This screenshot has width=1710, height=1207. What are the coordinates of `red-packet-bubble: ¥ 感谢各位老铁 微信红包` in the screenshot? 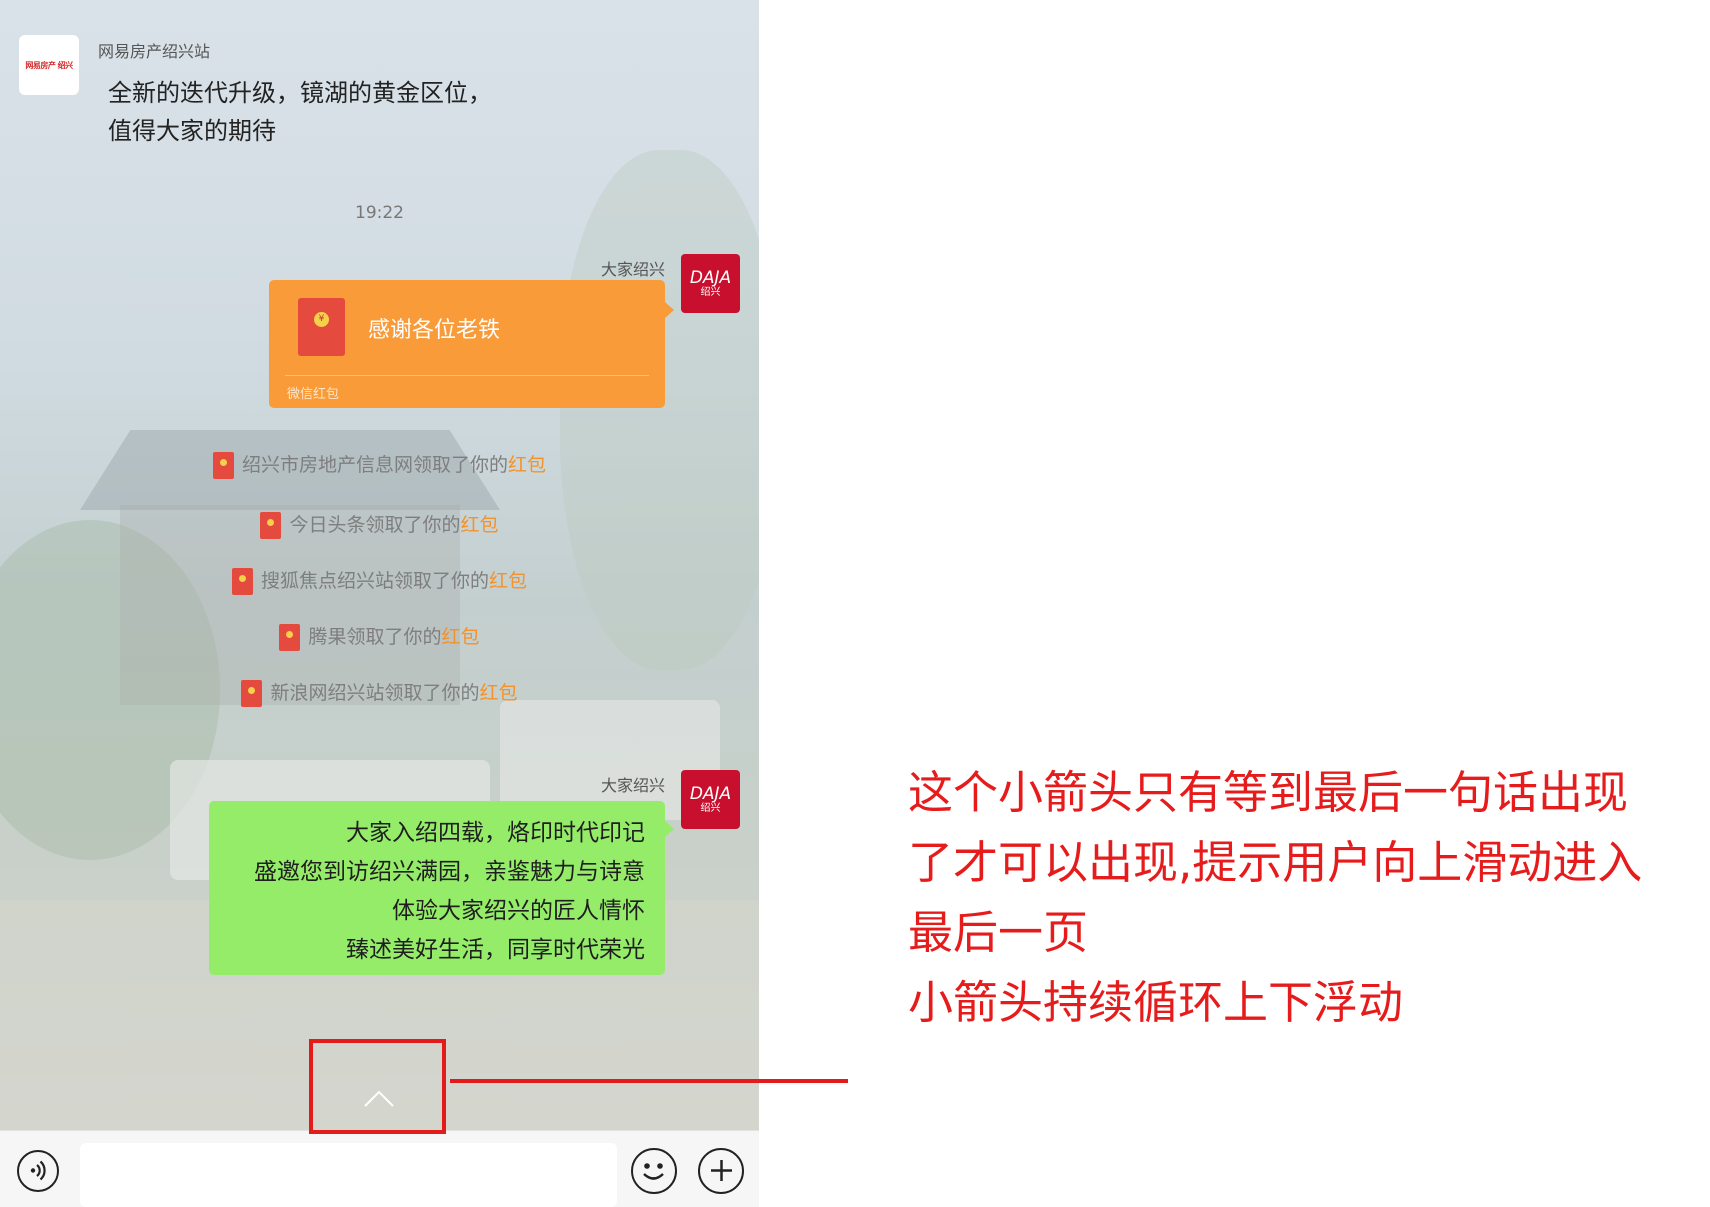 It's located at (471, 344).